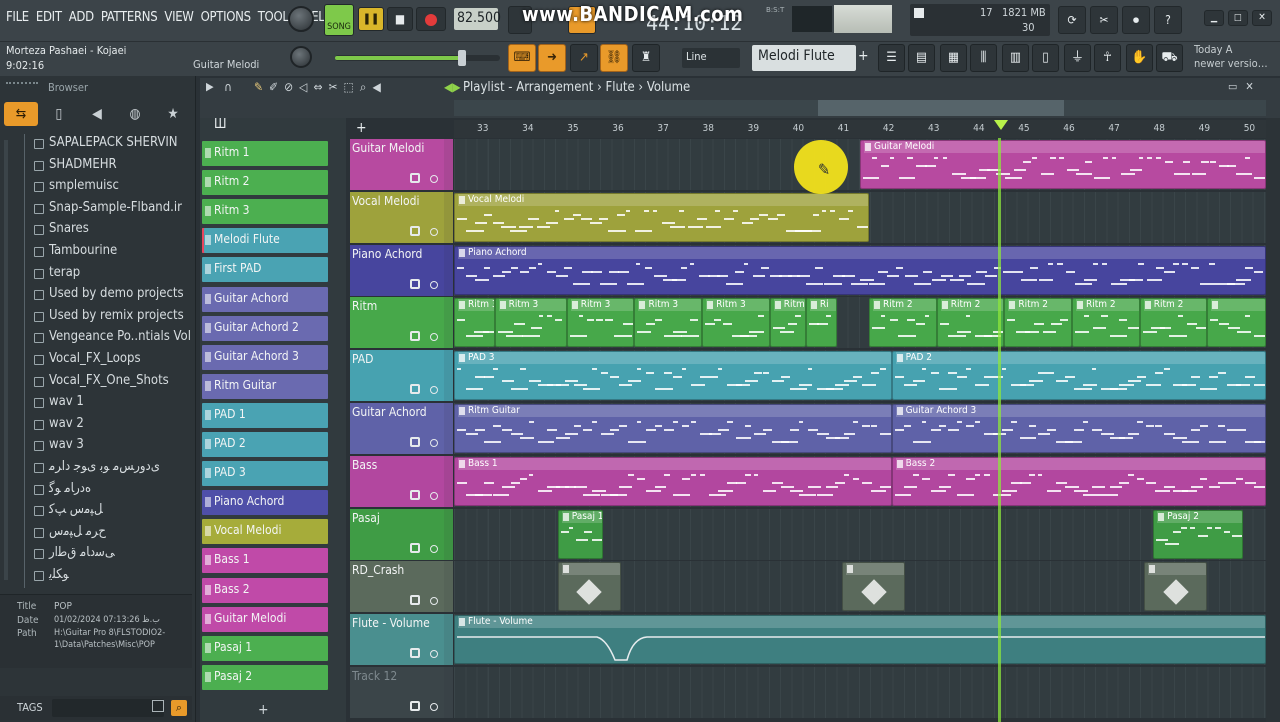 The height and width of the screenshot is (722, 1280). I want to click on stop-button: ■, so click(400, 19).